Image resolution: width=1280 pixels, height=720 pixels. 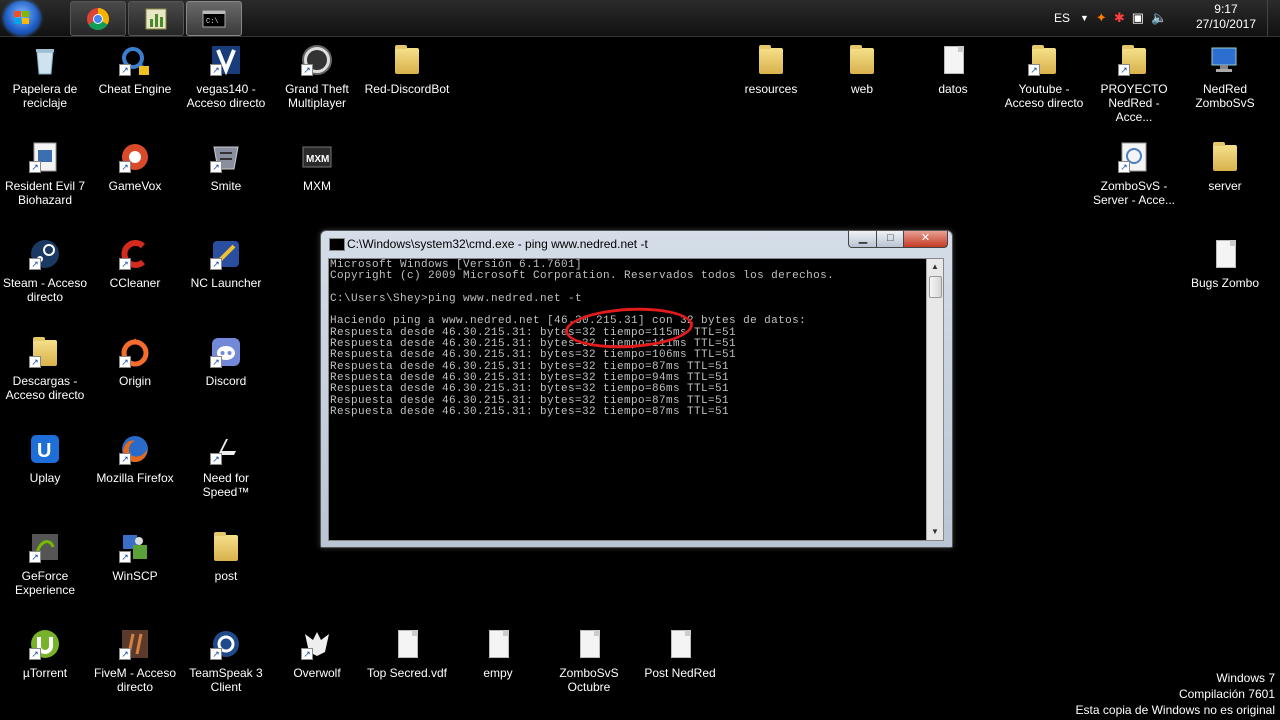 What do you see at coordinates (1044, 77) in the screenshot?
I see `desktop-icon-youtube: ↗ Youtube - Acceso directo` at bounding box center [1044, 77].